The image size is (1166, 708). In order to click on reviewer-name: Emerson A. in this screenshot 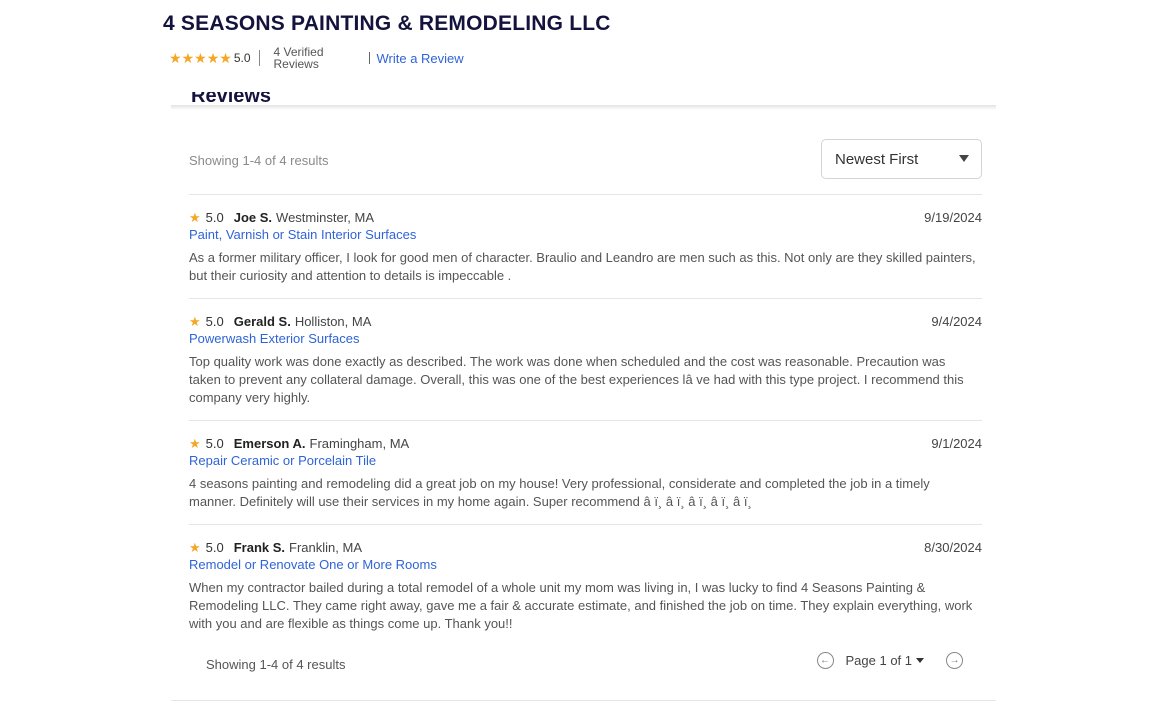, I will do `click(269, 443)`.